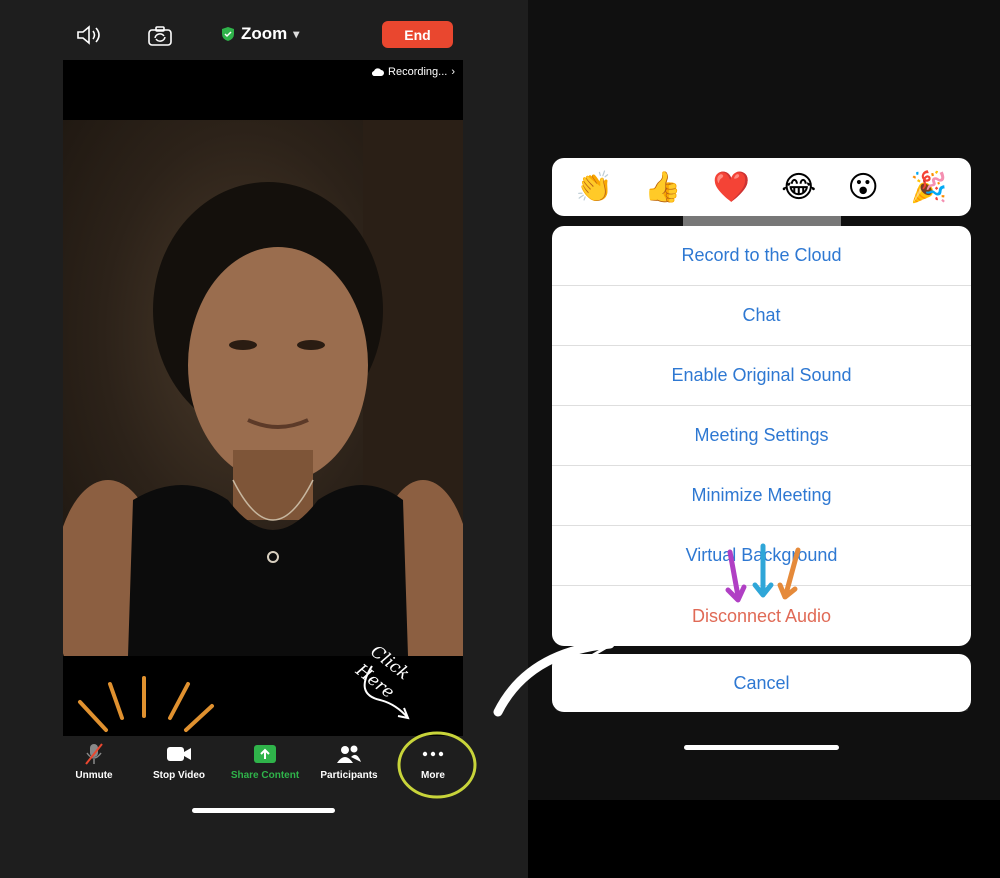 The image size is (1000, 878). What do you see at coordinates (179, 754) in the screenshot?
I see `video-camera-icon` at bounding box center [179, 754].